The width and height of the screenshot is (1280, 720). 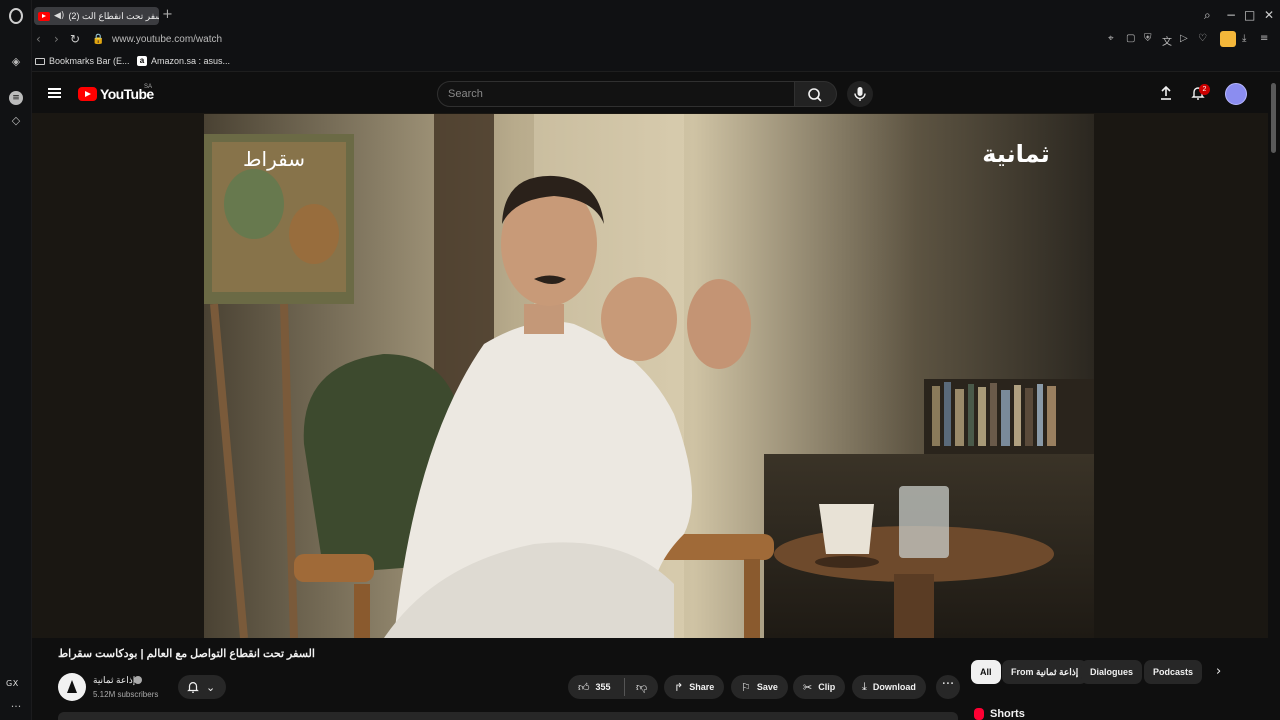 What do you see at coordinates (1269, 15) in the screenshot?
I see `close-icon: ✕` at bounding box center [1269, 15].